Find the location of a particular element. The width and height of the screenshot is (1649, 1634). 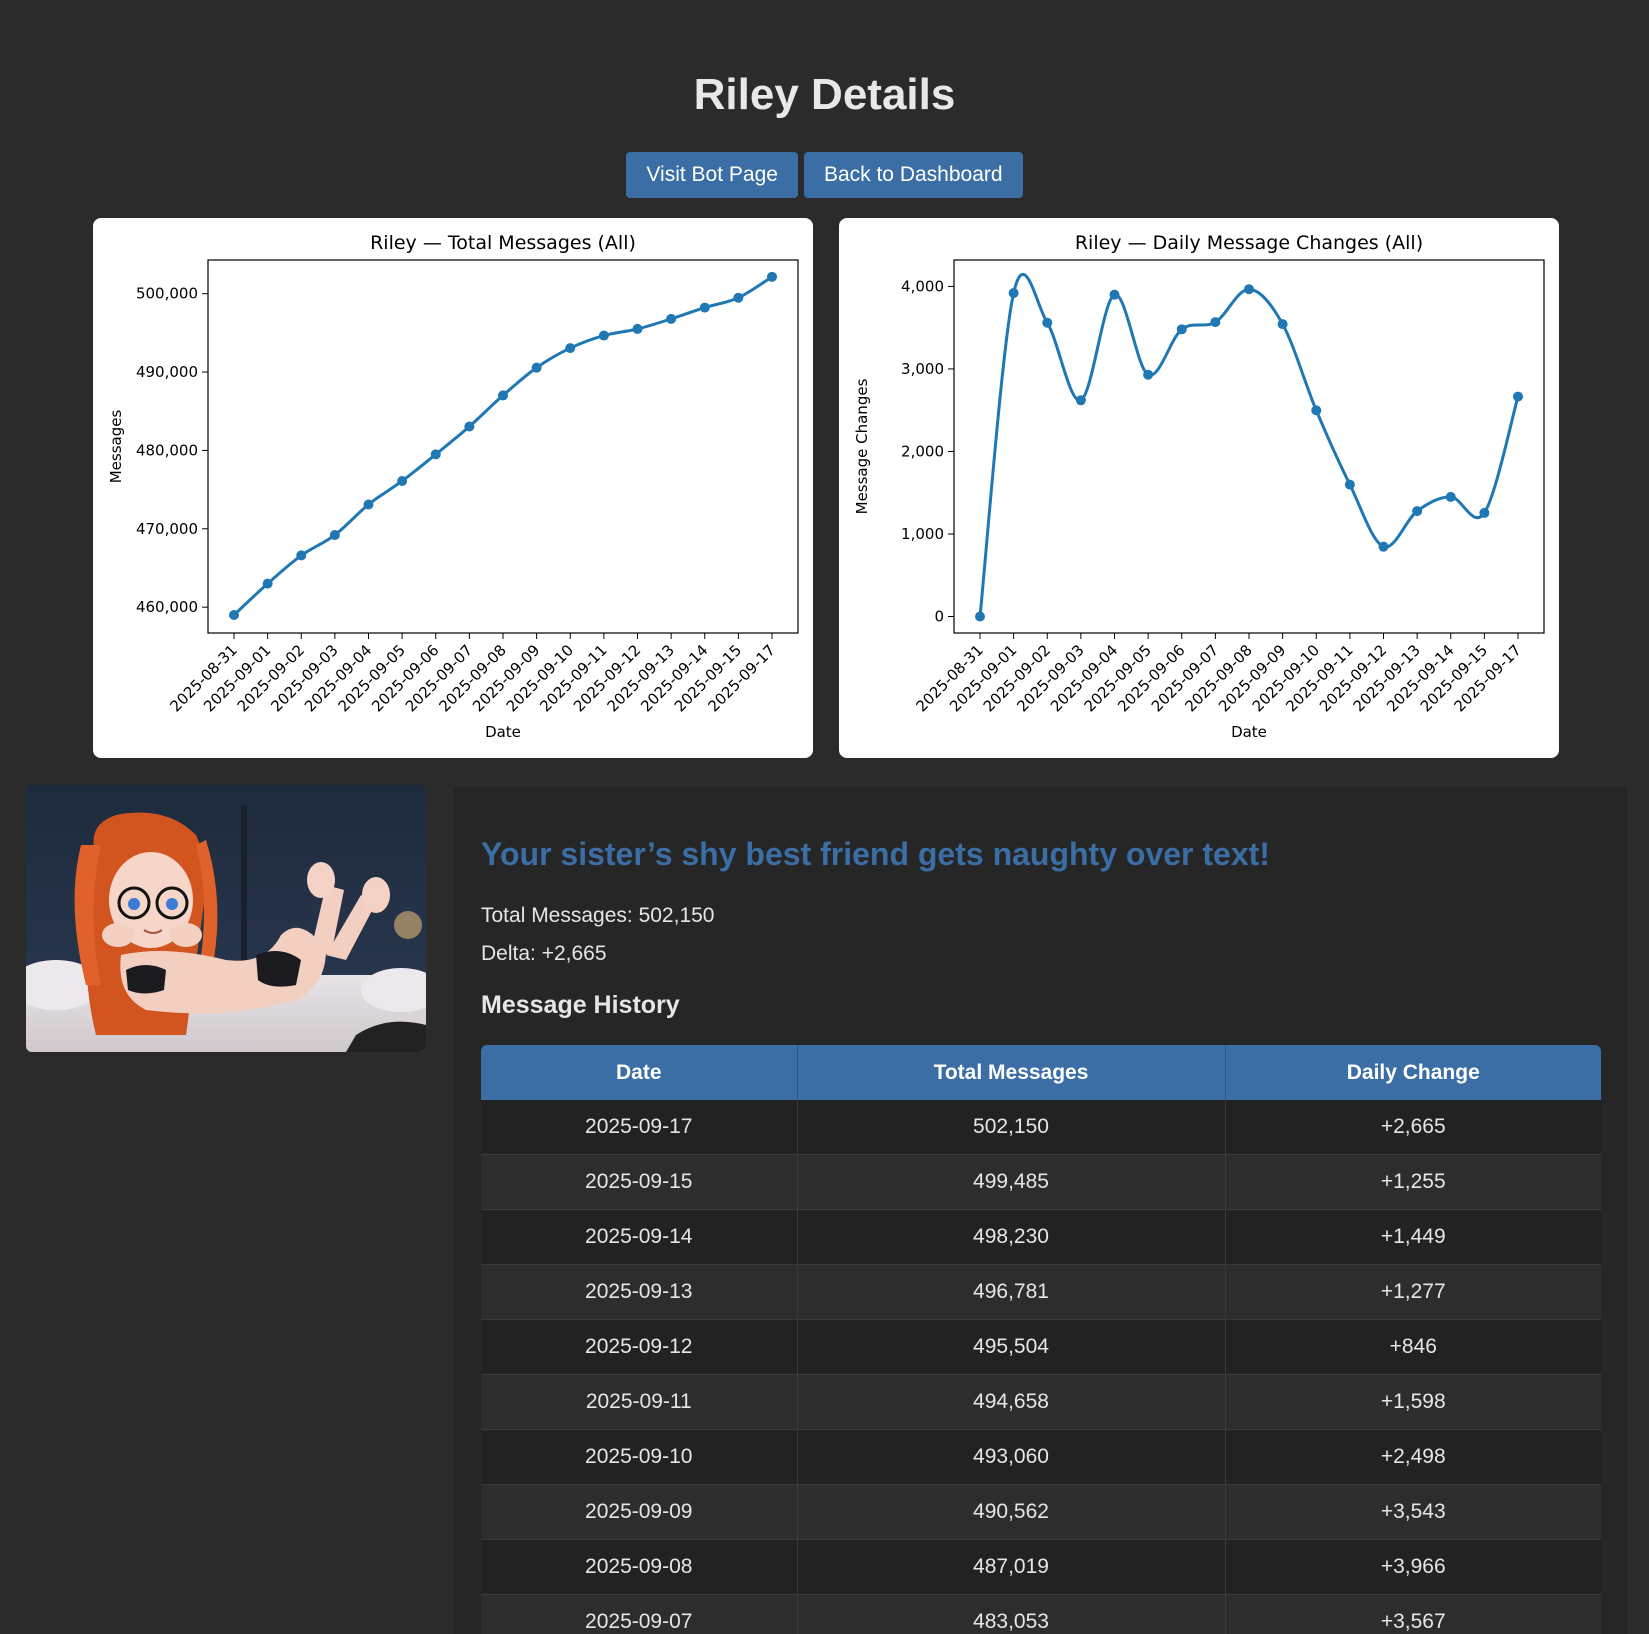

cell-total: 499,485 is located at coordinates (1011, 1182).